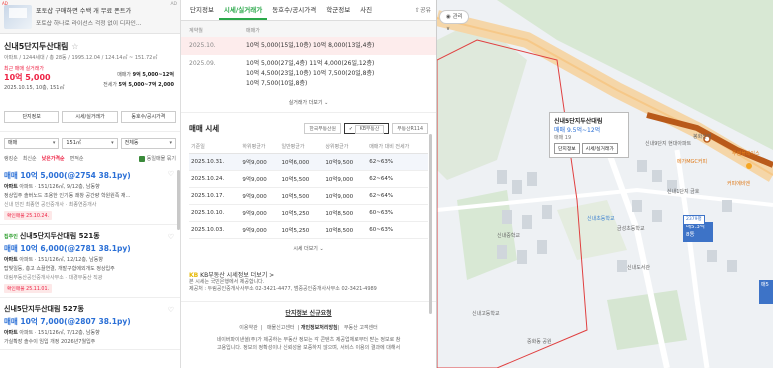  Describe the element at coordinates (11, 158) in the screenshot. I see `sort-ranking: 랭킹순` at that location.